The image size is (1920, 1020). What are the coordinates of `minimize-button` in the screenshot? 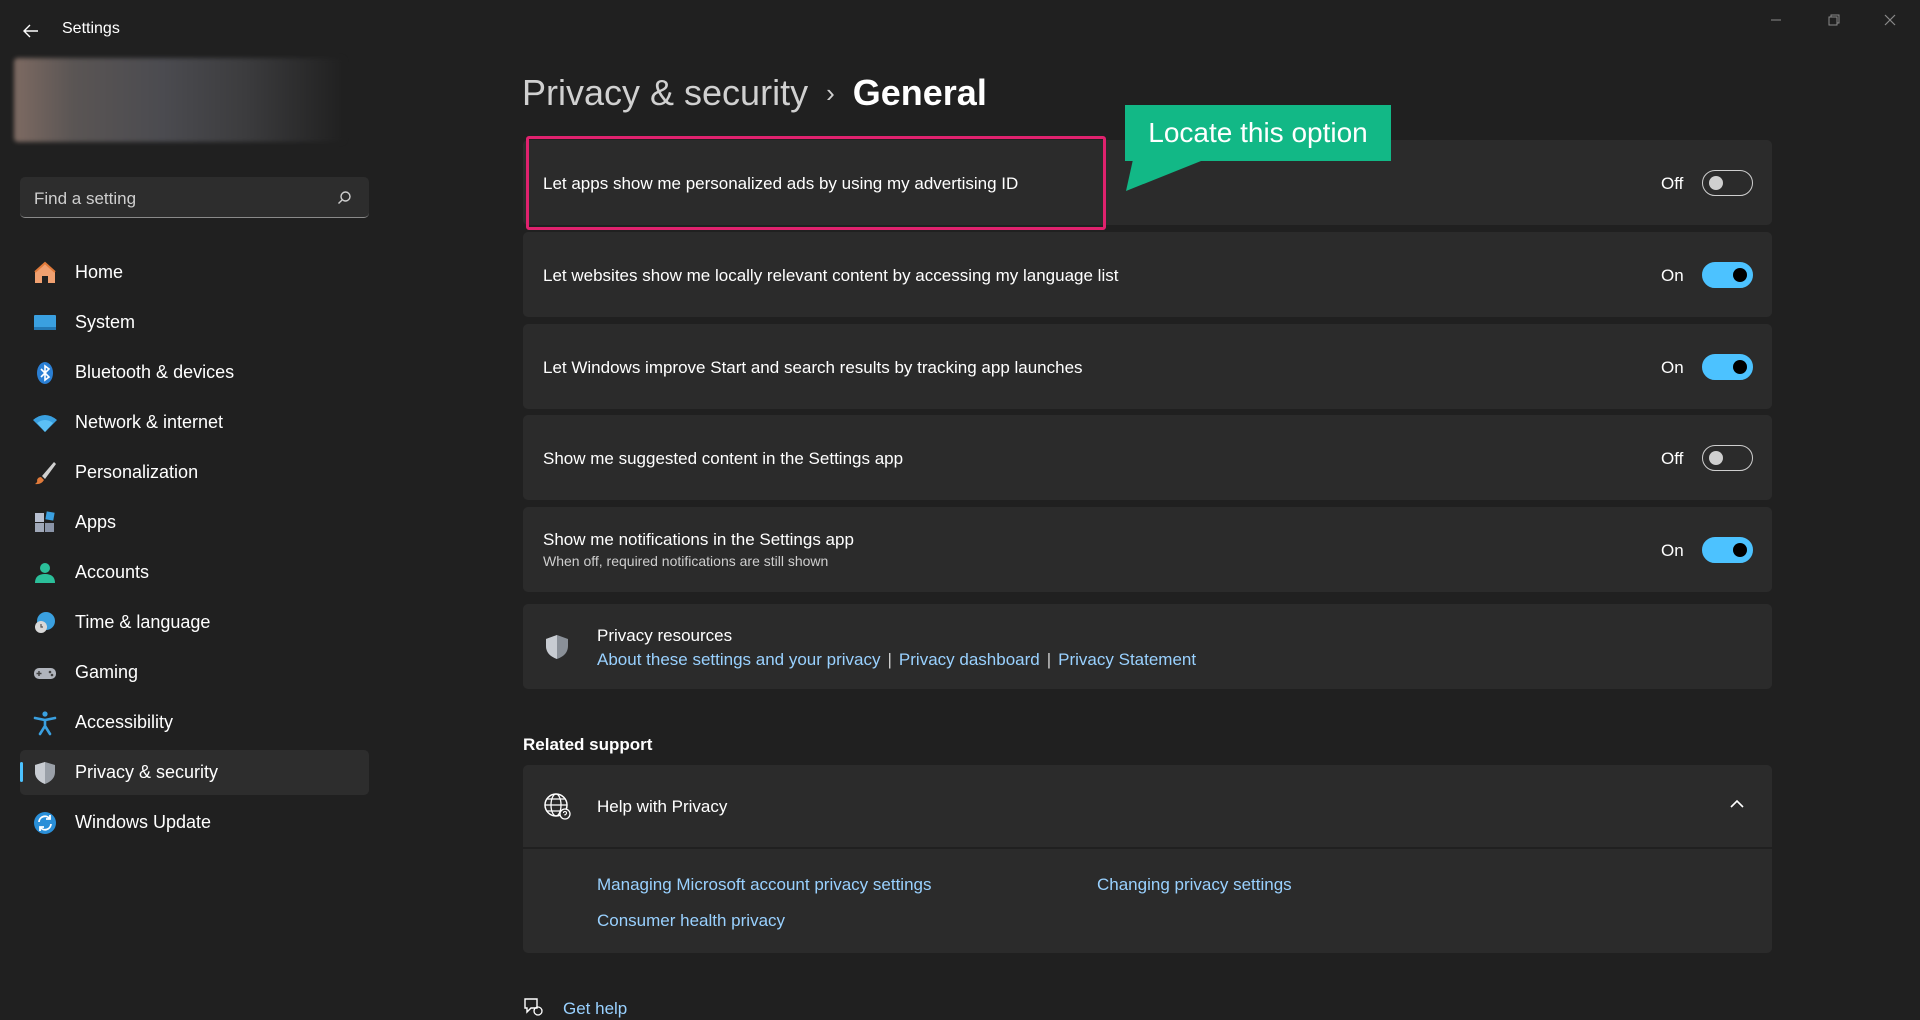 It's located at (1776, 20).